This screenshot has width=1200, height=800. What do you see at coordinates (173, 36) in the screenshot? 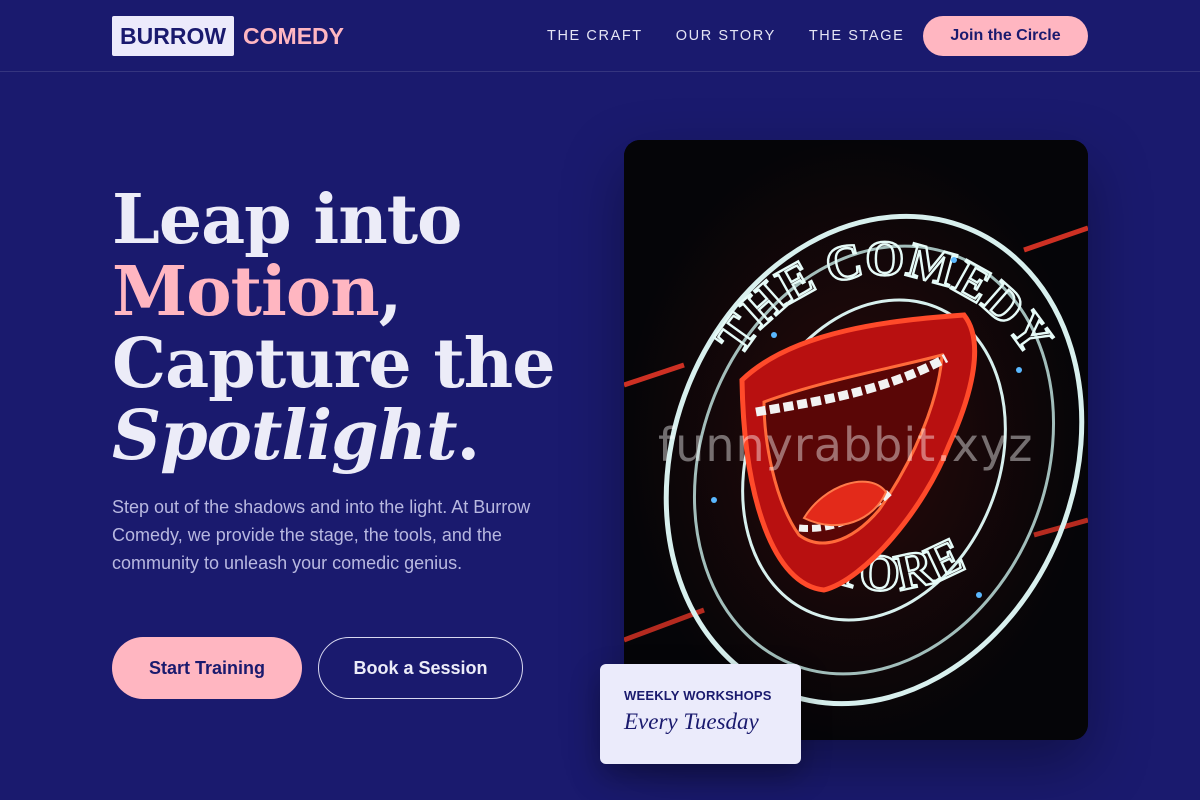
I see `logo-box: BURROW` at bounding box center [173, 36].